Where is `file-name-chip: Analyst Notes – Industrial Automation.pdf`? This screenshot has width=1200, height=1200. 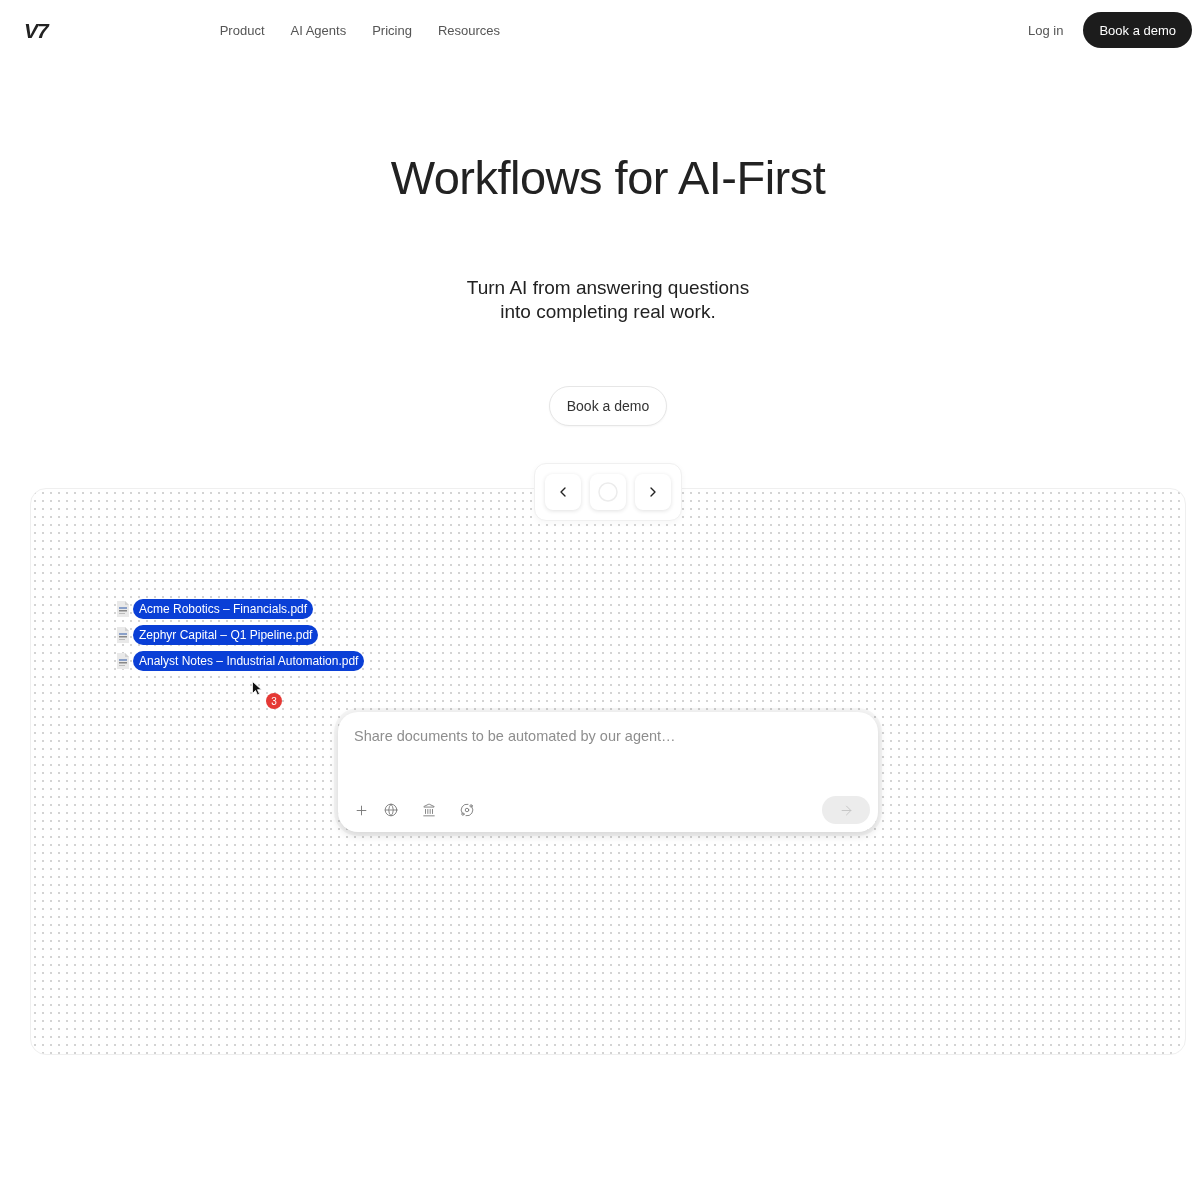
file-name-chip: Analyst Notes – Industrial Automation.pdf is located at coordinates (249, 661).